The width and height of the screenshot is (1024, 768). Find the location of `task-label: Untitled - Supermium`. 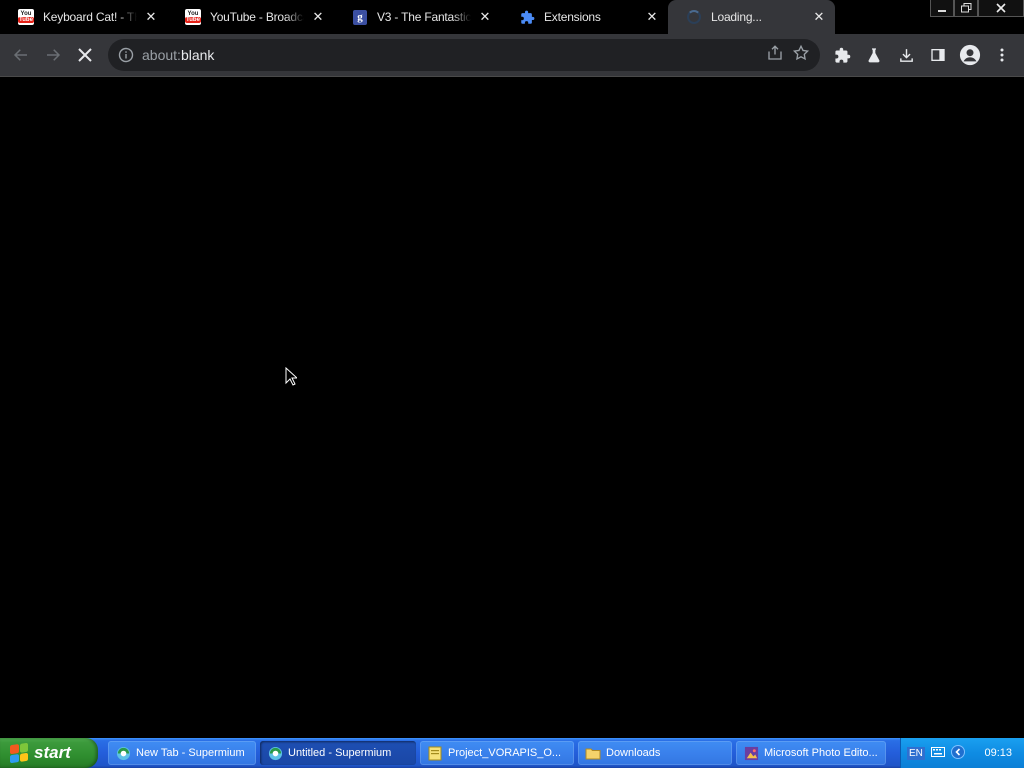

task-label: Untitled - Supermium is located at coordinates (340, 753).